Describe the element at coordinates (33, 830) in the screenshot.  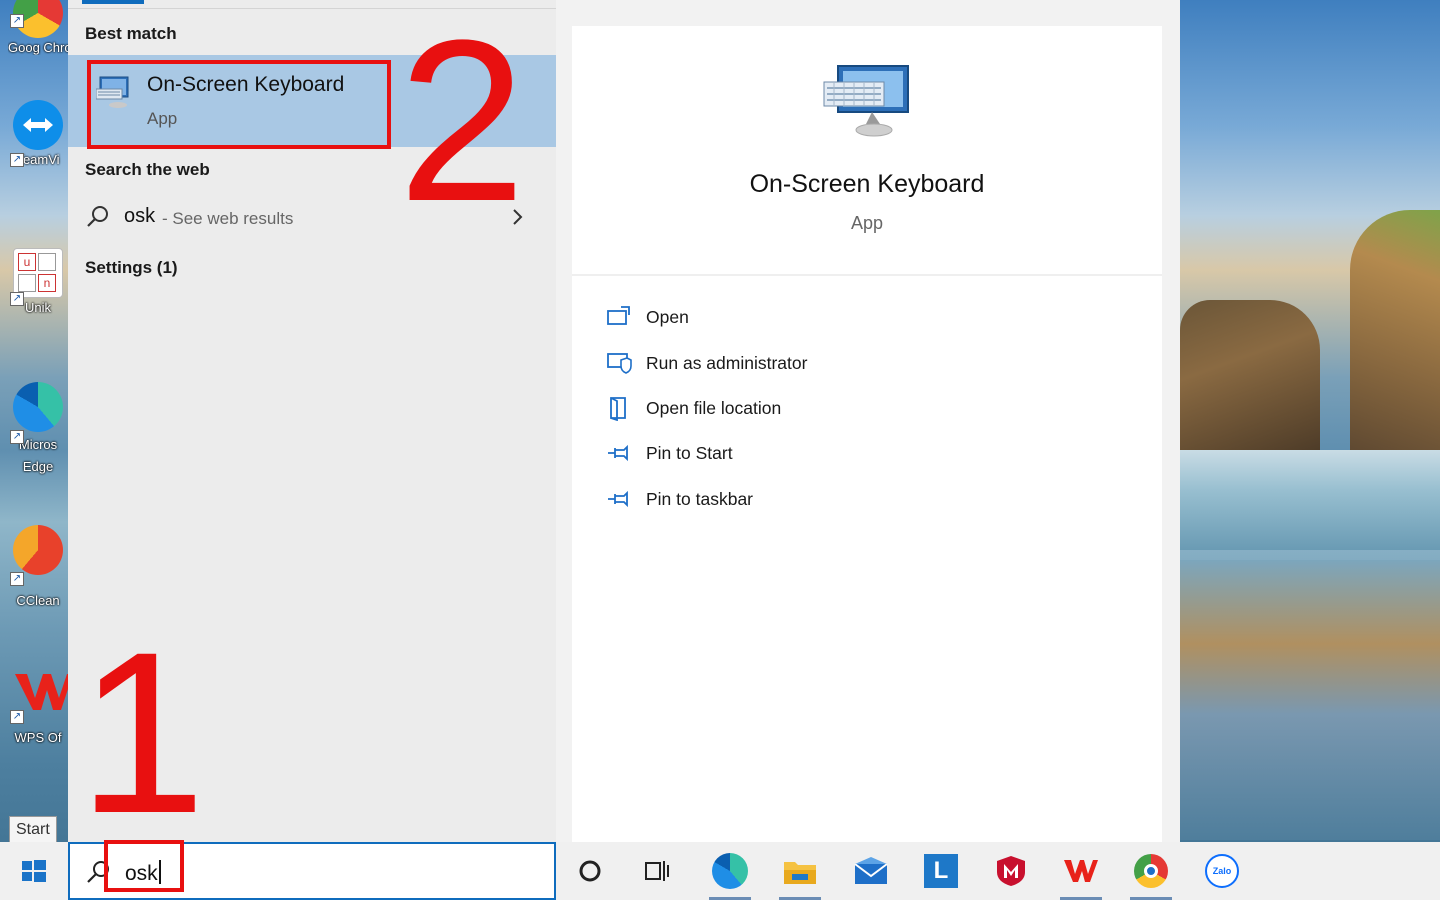
I see `start-tooltip: Start` at that location.